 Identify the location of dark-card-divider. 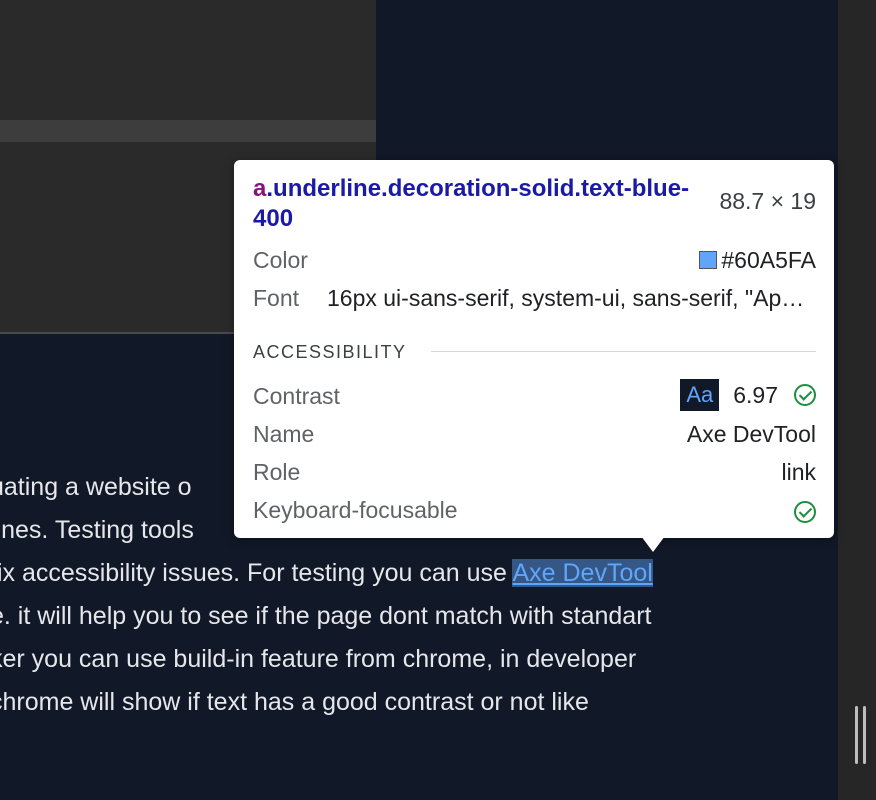
(188, 131).